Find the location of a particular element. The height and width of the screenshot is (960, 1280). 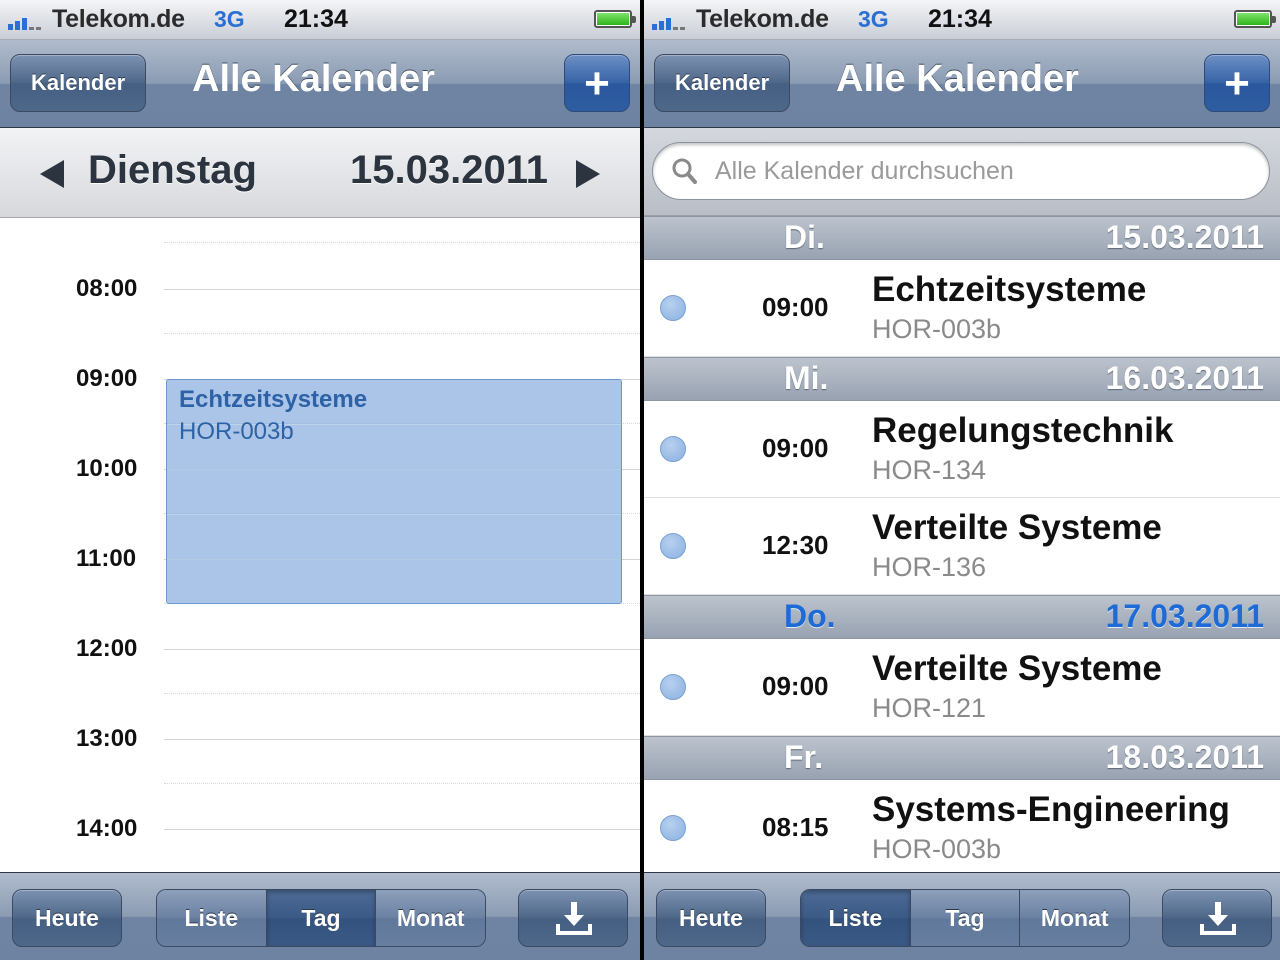

section-header: Fr. 18.03.2011 is located at coordinates (962, 758).